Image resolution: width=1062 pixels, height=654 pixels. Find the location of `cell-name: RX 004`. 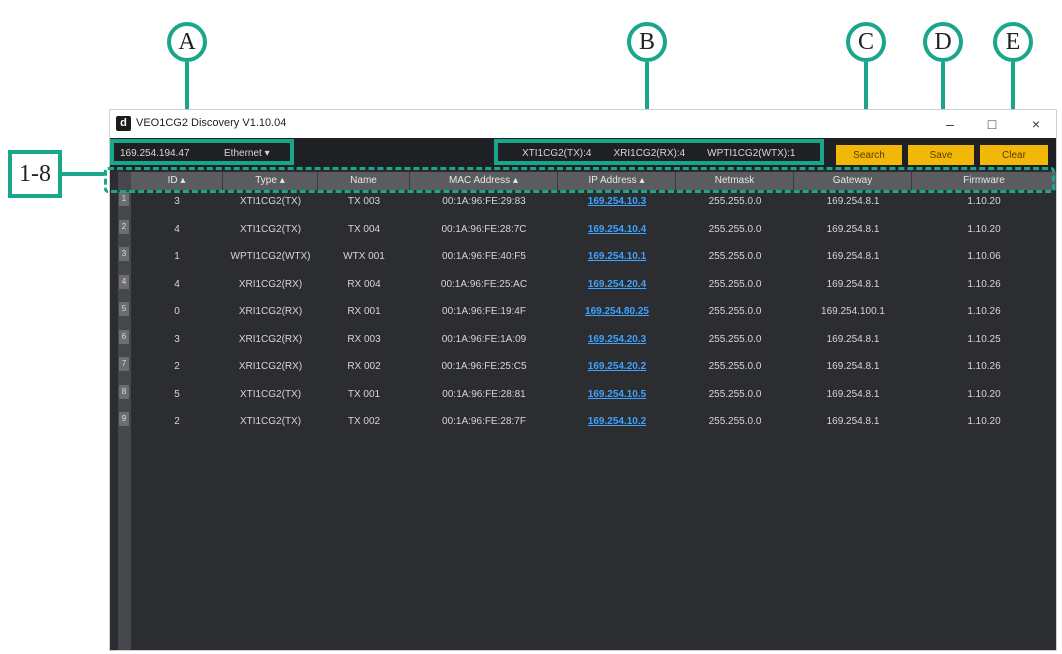

cell-name: RX 004 is located at coordinates (364, 284).